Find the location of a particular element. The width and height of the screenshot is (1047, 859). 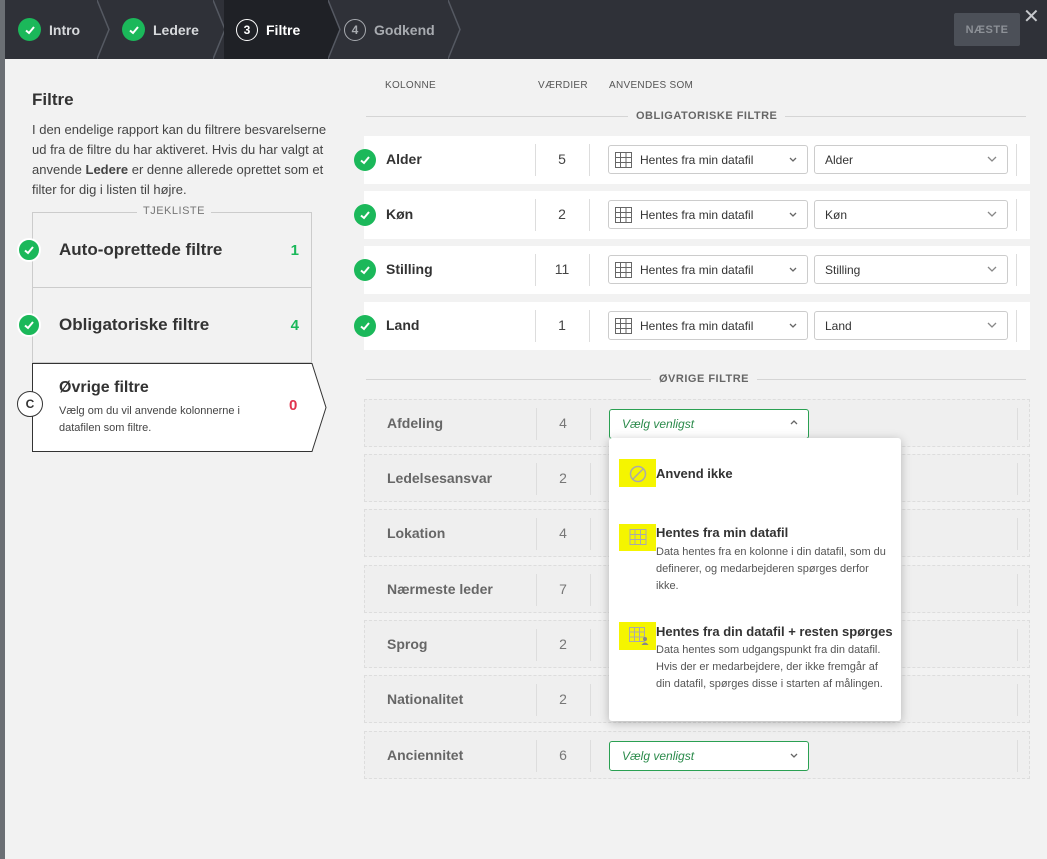

checklist-item-title: Auto-oprettede filtre is located at coordinates (141, 249).